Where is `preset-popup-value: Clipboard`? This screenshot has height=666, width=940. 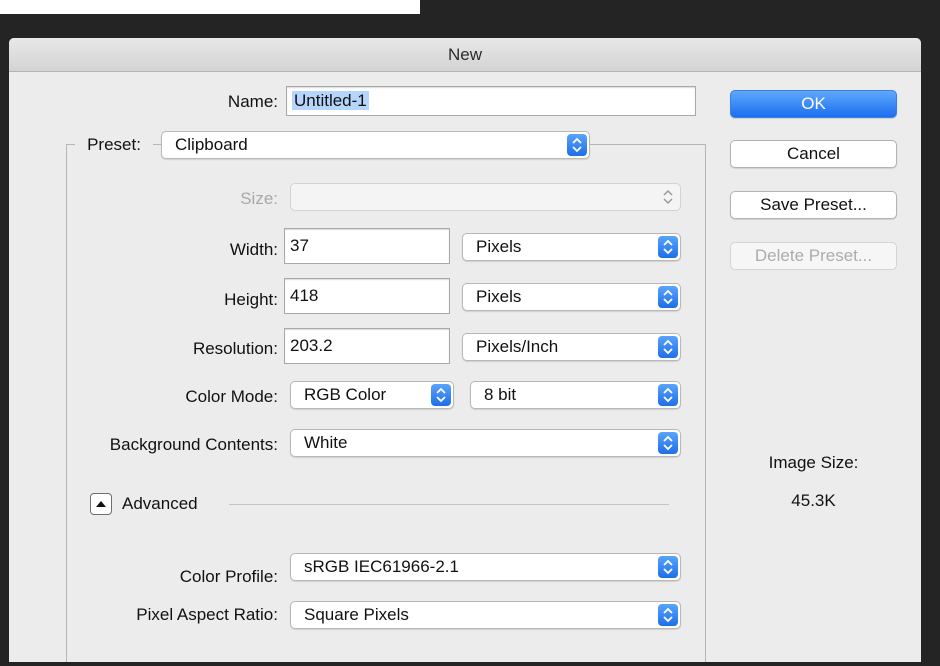 preset-popup-value: Clipboard is located at coordinates (211, 144).